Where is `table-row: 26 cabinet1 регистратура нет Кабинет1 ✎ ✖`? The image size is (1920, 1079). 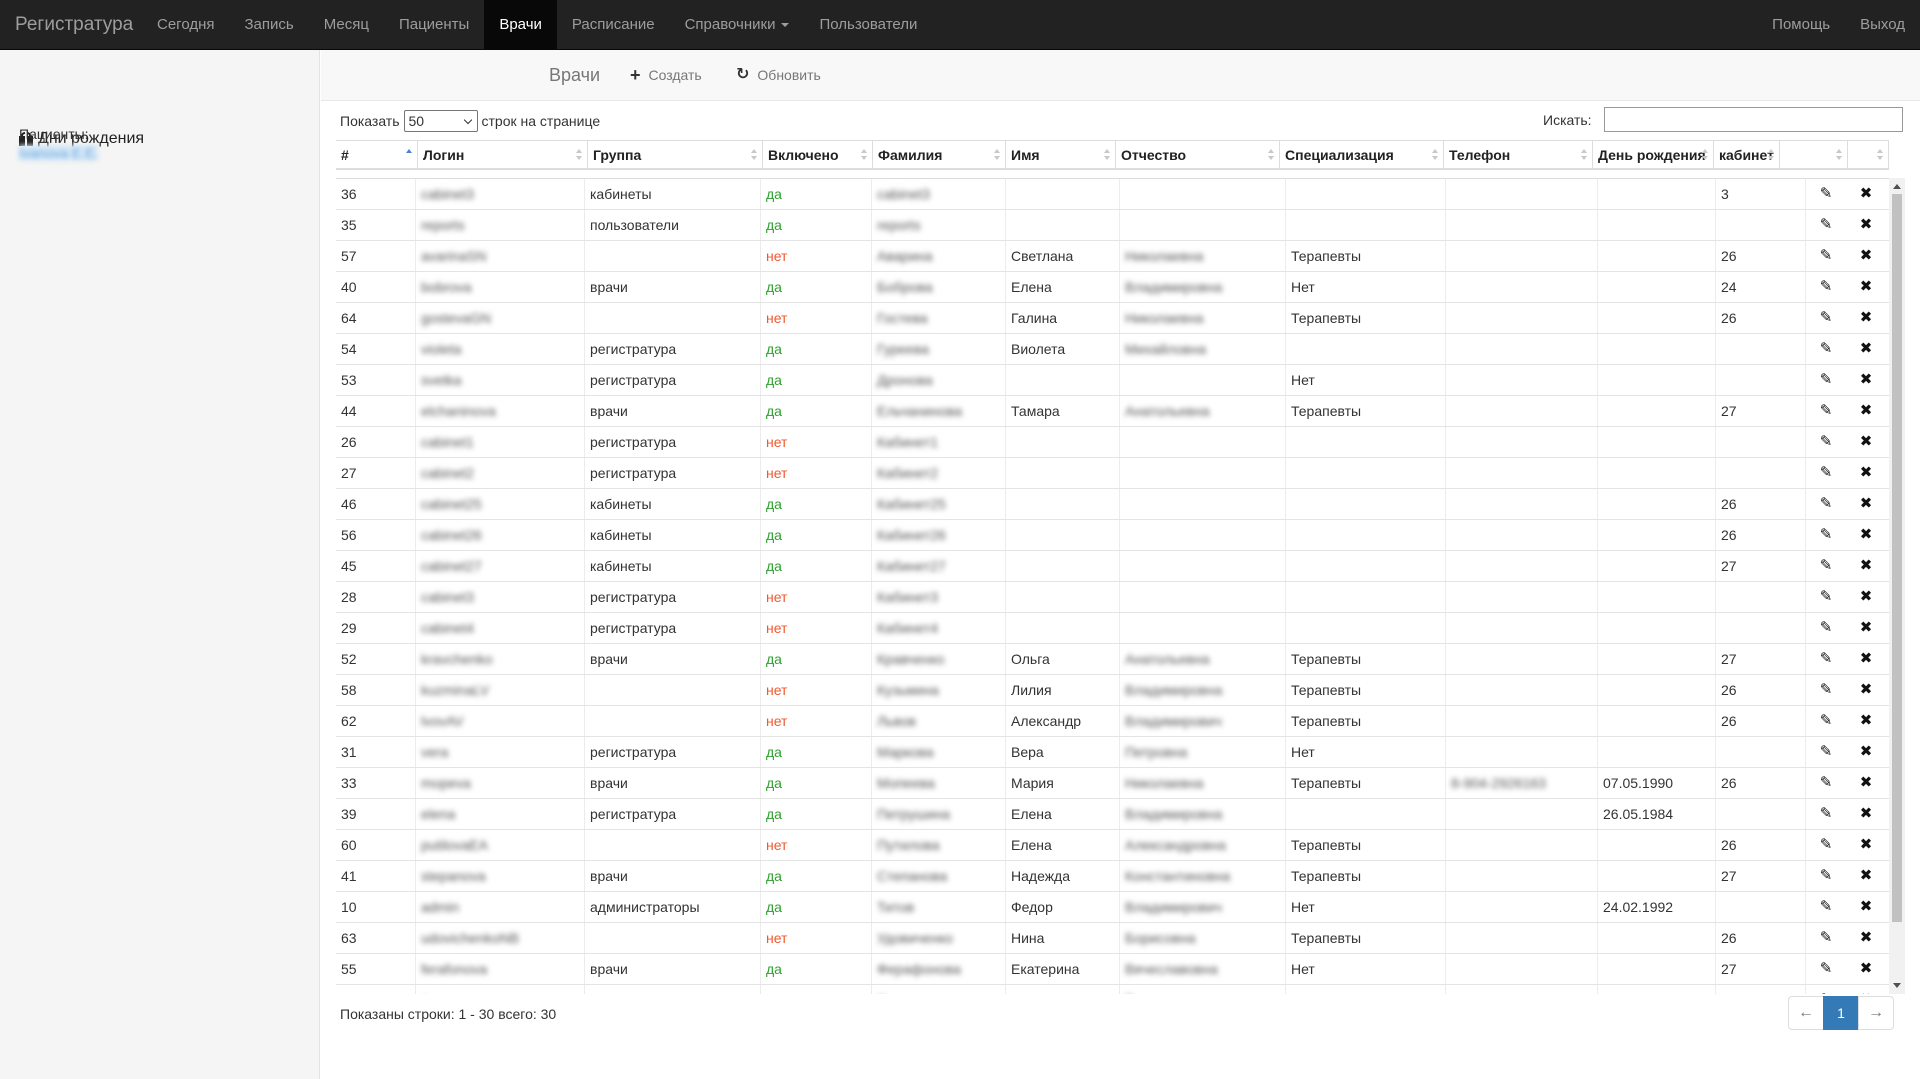
table-row: 26 cabinet1 регистратура нет Кабинет1 ✎ ✖ is located at coordinates (1112, 442).